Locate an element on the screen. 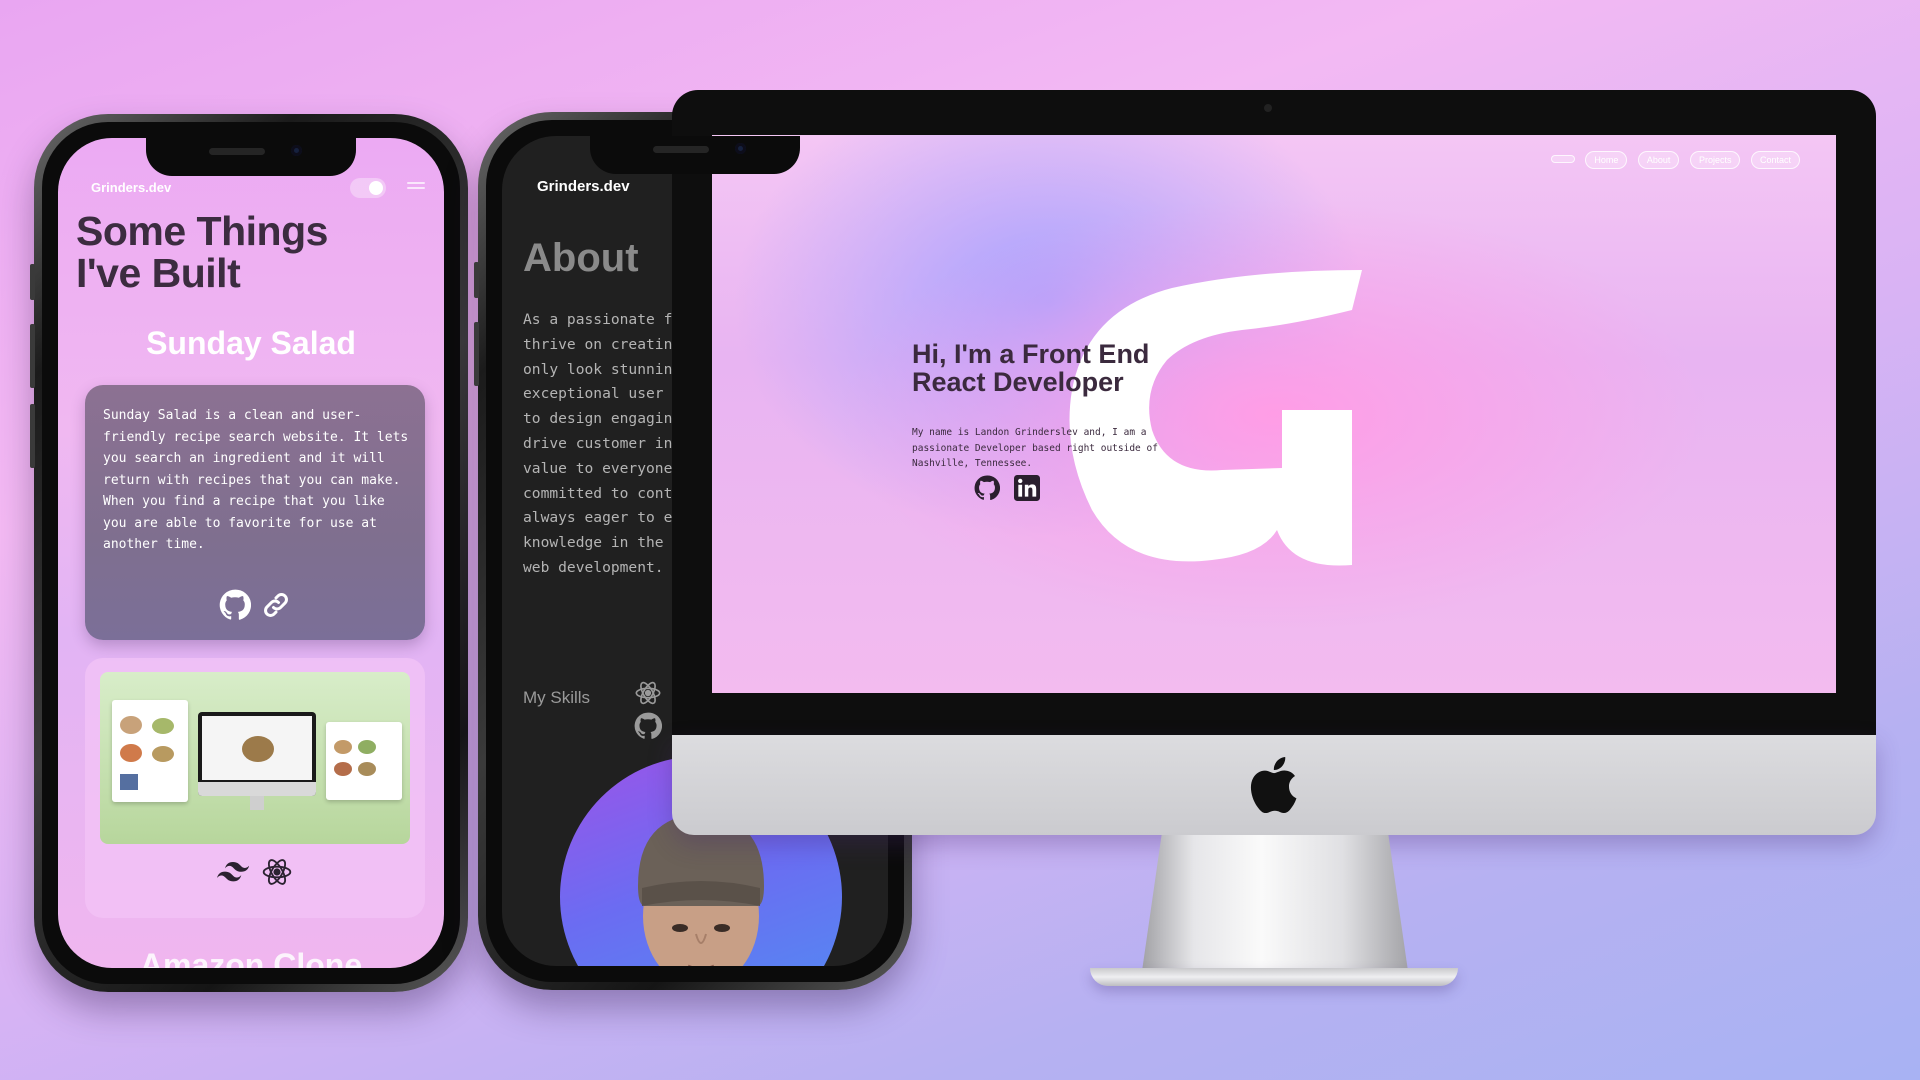 The width and height of the screenshot is (1920, 1080). skills-label: My Skills is located at coordinates (557, 697).